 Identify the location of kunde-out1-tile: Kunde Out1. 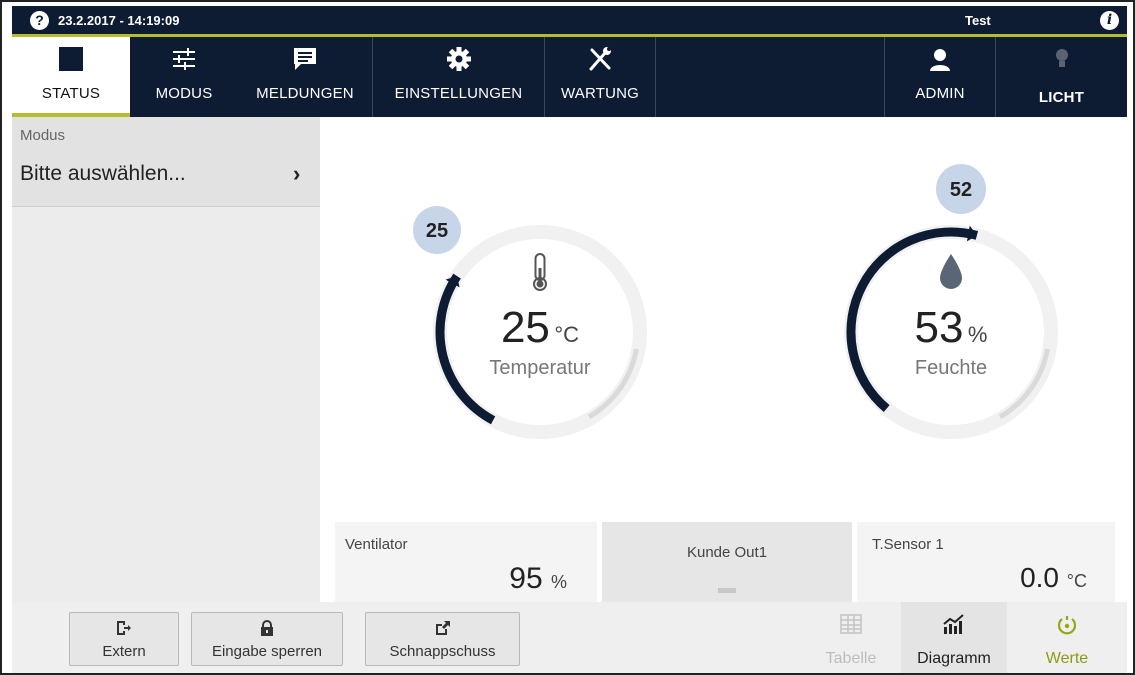
(727, 562).